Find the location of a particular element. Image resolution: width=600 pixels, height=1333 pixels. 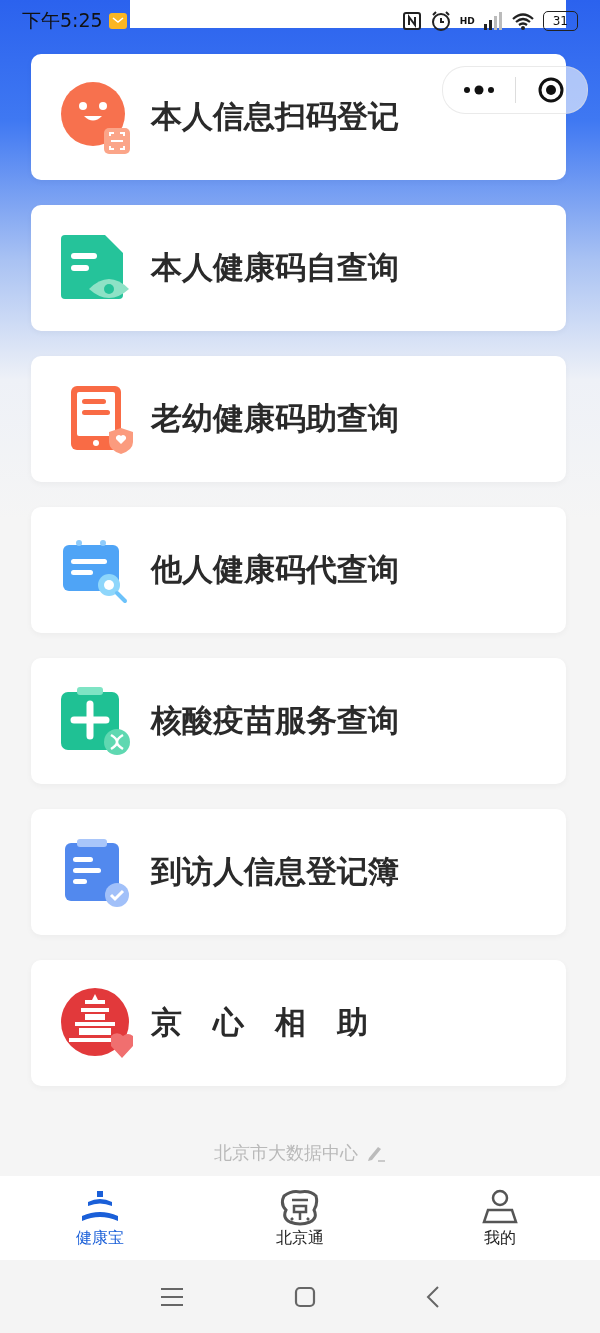

menu-card: 他人健康码代查询 is located at coordinates (298, 570).